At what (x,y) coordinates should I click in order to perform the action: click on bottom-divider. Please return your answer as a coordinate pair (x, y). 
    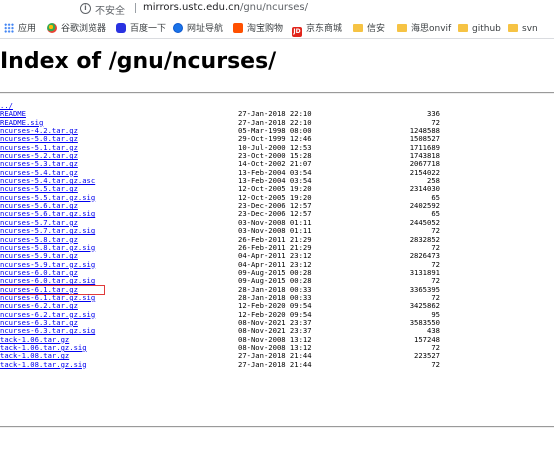
    Looking at the image, I should click on (277, 427).